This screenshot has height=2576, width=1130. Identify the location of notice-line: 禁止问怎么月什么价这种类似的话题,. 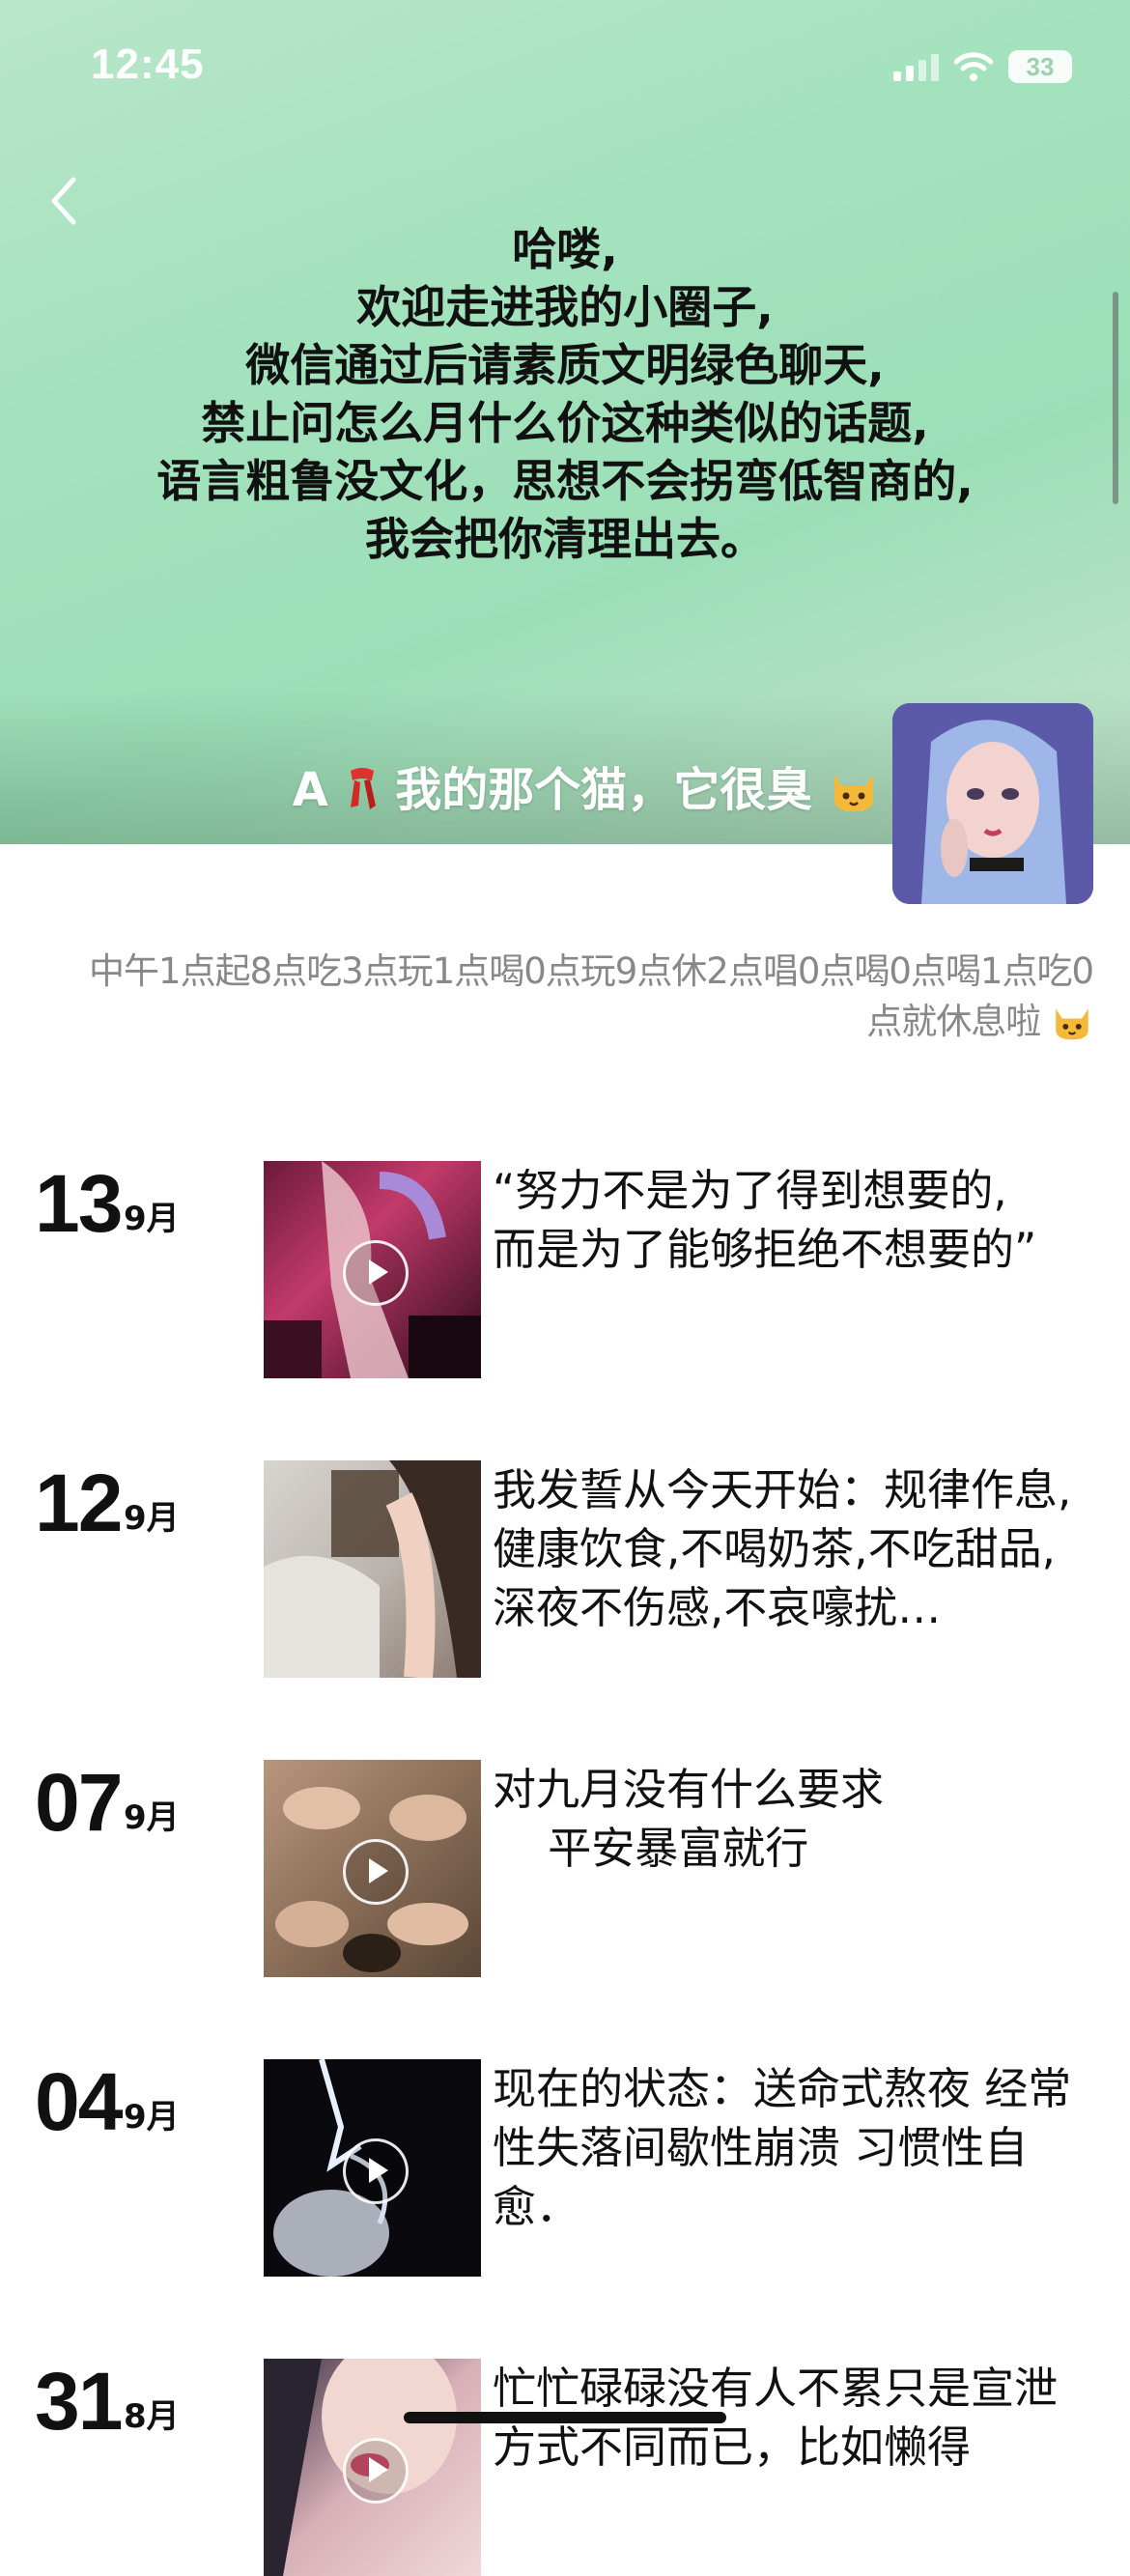
(565, 423).